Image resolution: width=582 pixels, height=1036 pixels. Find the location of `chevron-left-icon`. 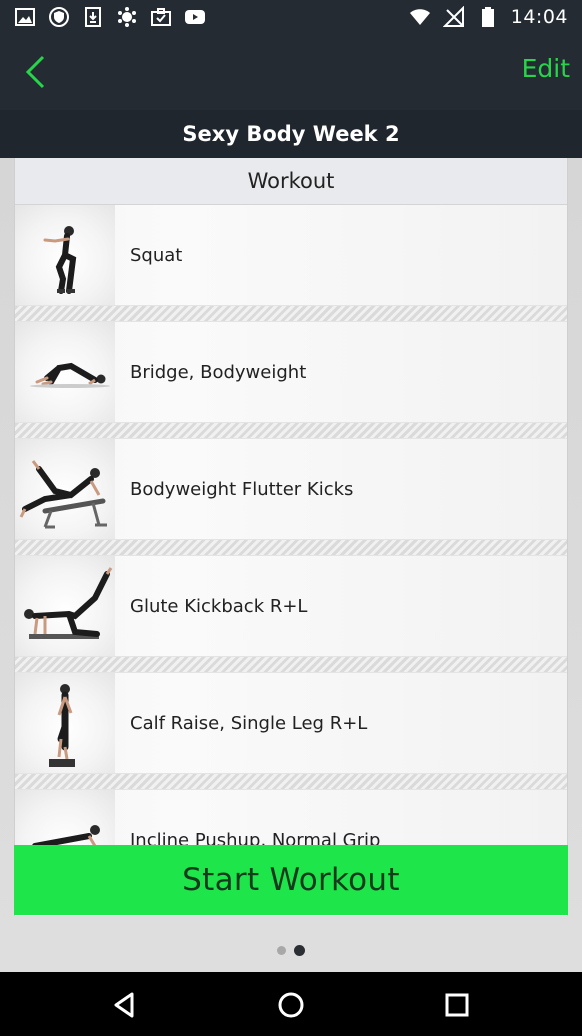

chevron-left-icon is located at coordinates (35, 72).